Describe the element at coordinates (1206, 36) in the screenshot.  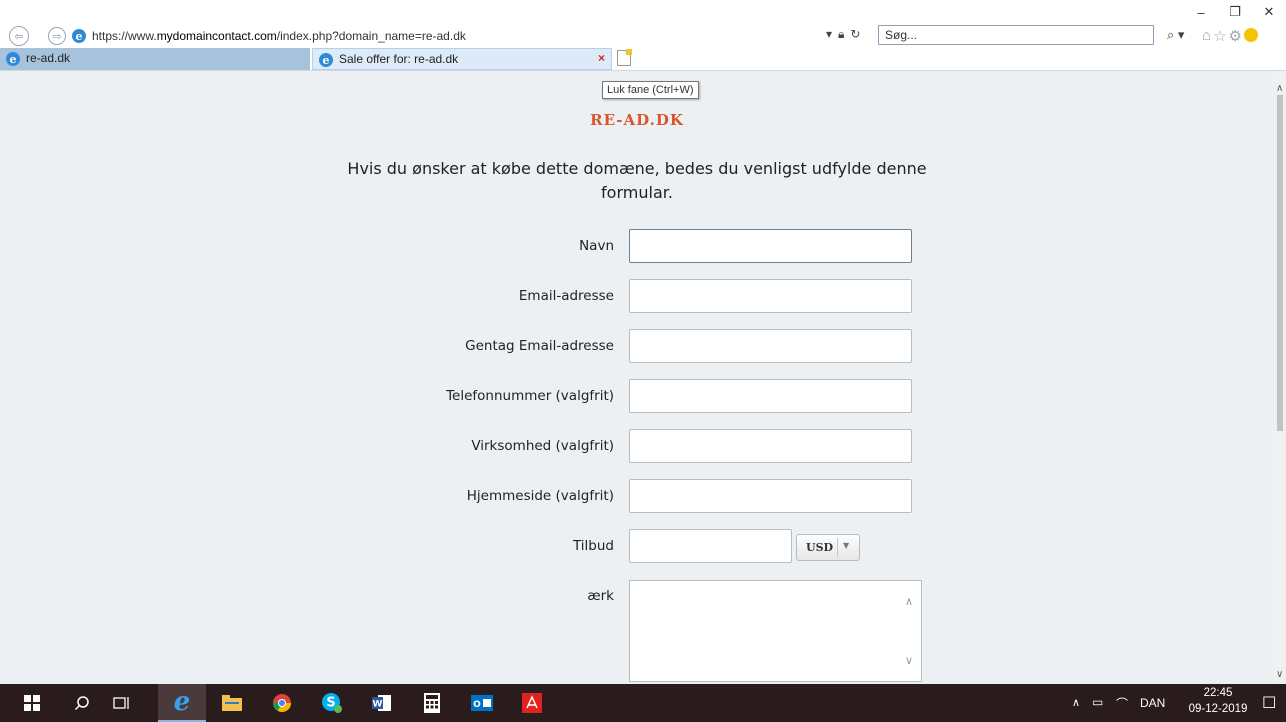
I see `home-icon: ⌂` at that location.